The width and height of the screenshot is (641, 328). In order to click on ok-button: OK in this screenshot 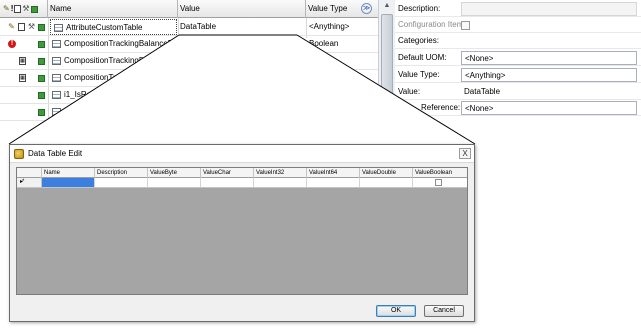, I will do `click(396, 311)`.